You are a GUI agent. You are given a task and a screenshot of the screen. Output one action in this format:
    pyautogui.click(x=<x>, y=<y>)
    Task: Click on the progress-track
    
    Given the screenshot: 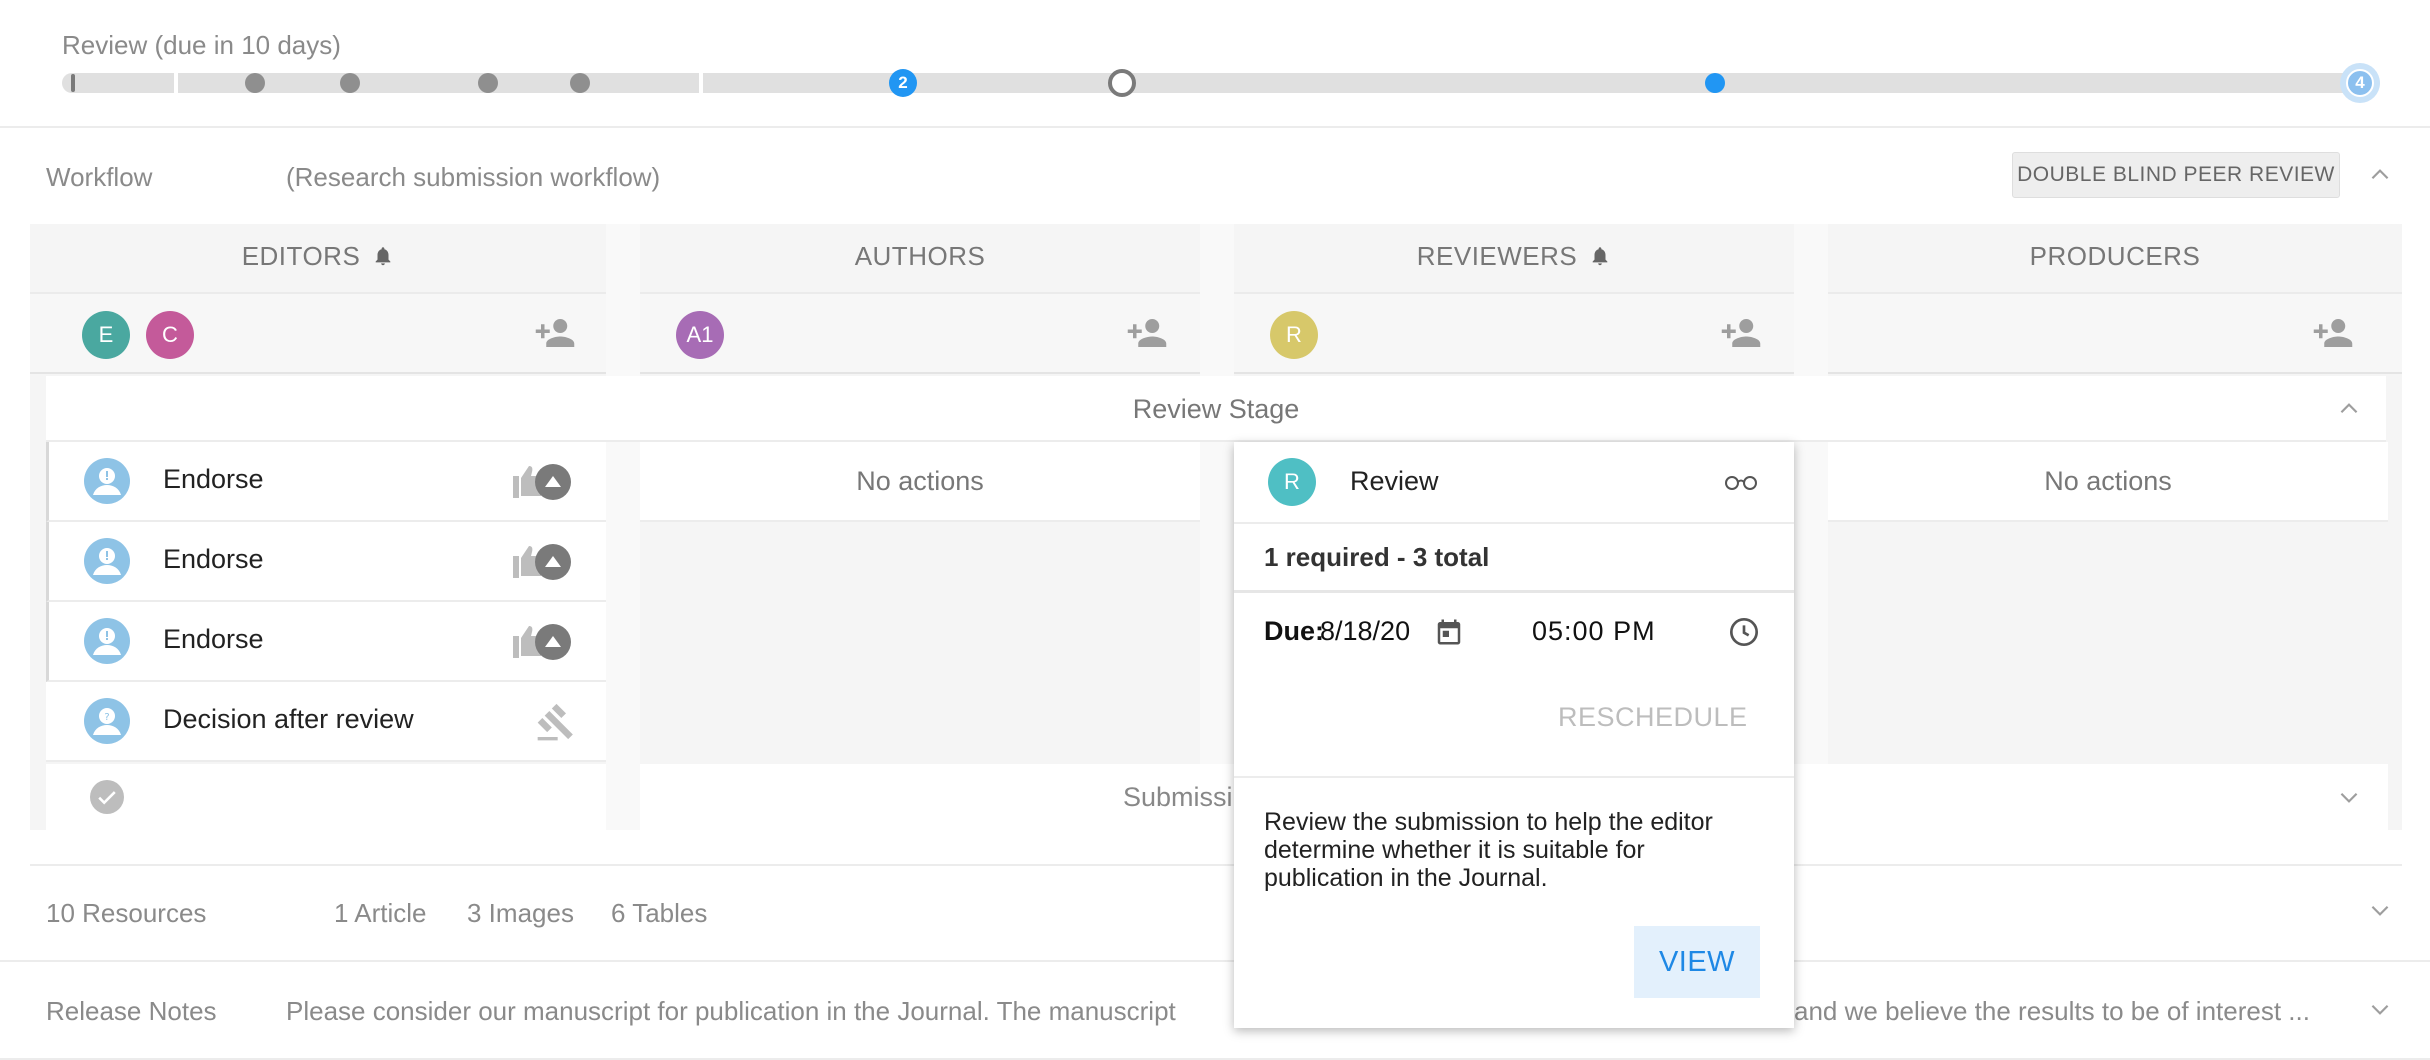 What is the action you would take?
    pyautogui.click(x=1221, y=83)
    